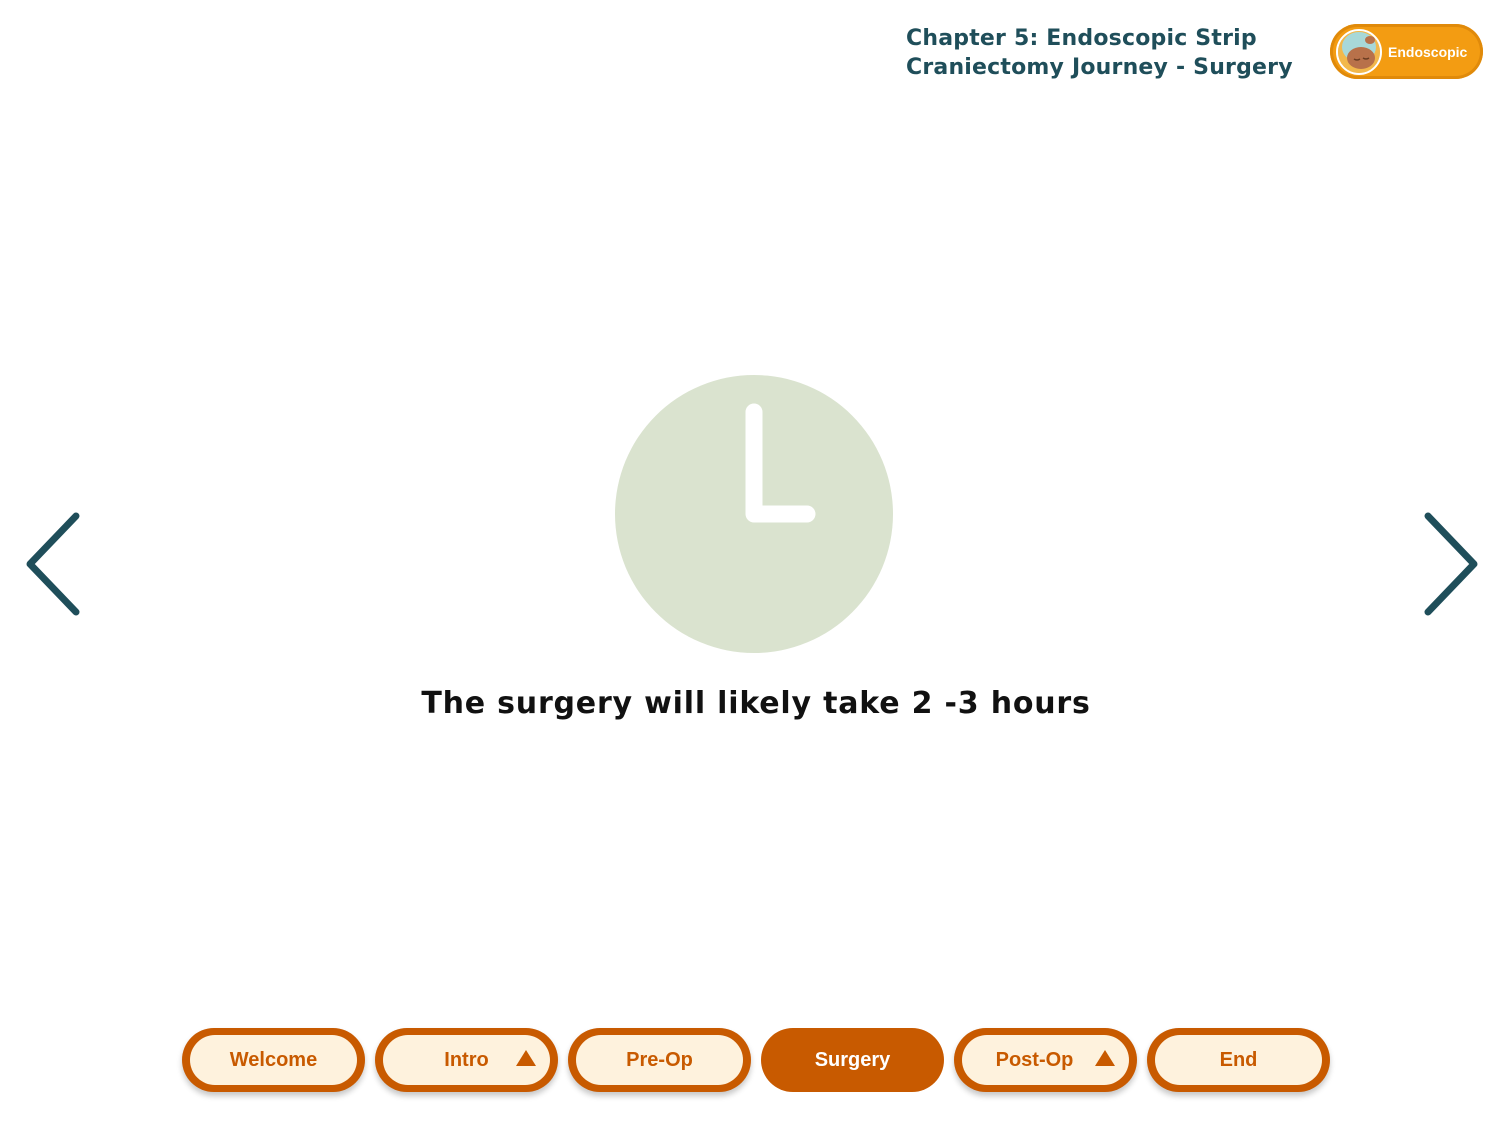 Image resolution: width=1512 pixels, height=1129 pixels. I want to click on chevron-left-icon, so click(53, 564).